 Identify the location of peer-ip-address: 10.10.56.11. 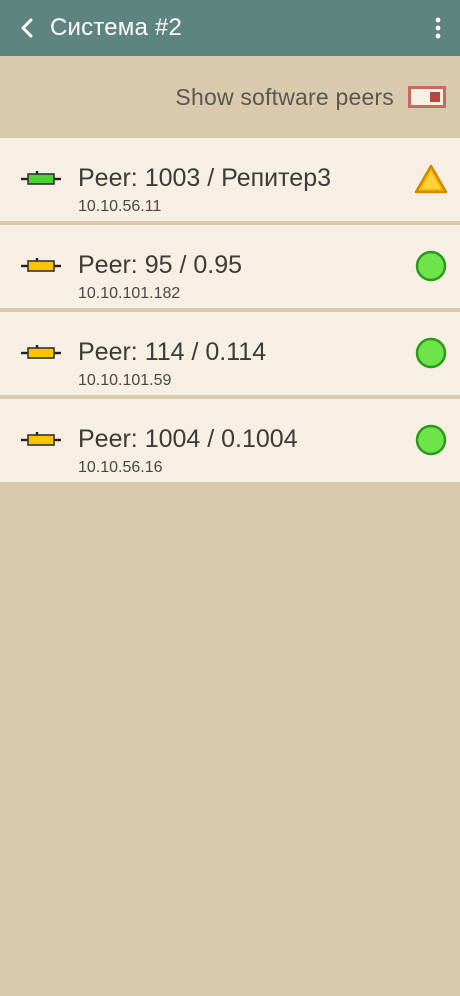
(120, 206).